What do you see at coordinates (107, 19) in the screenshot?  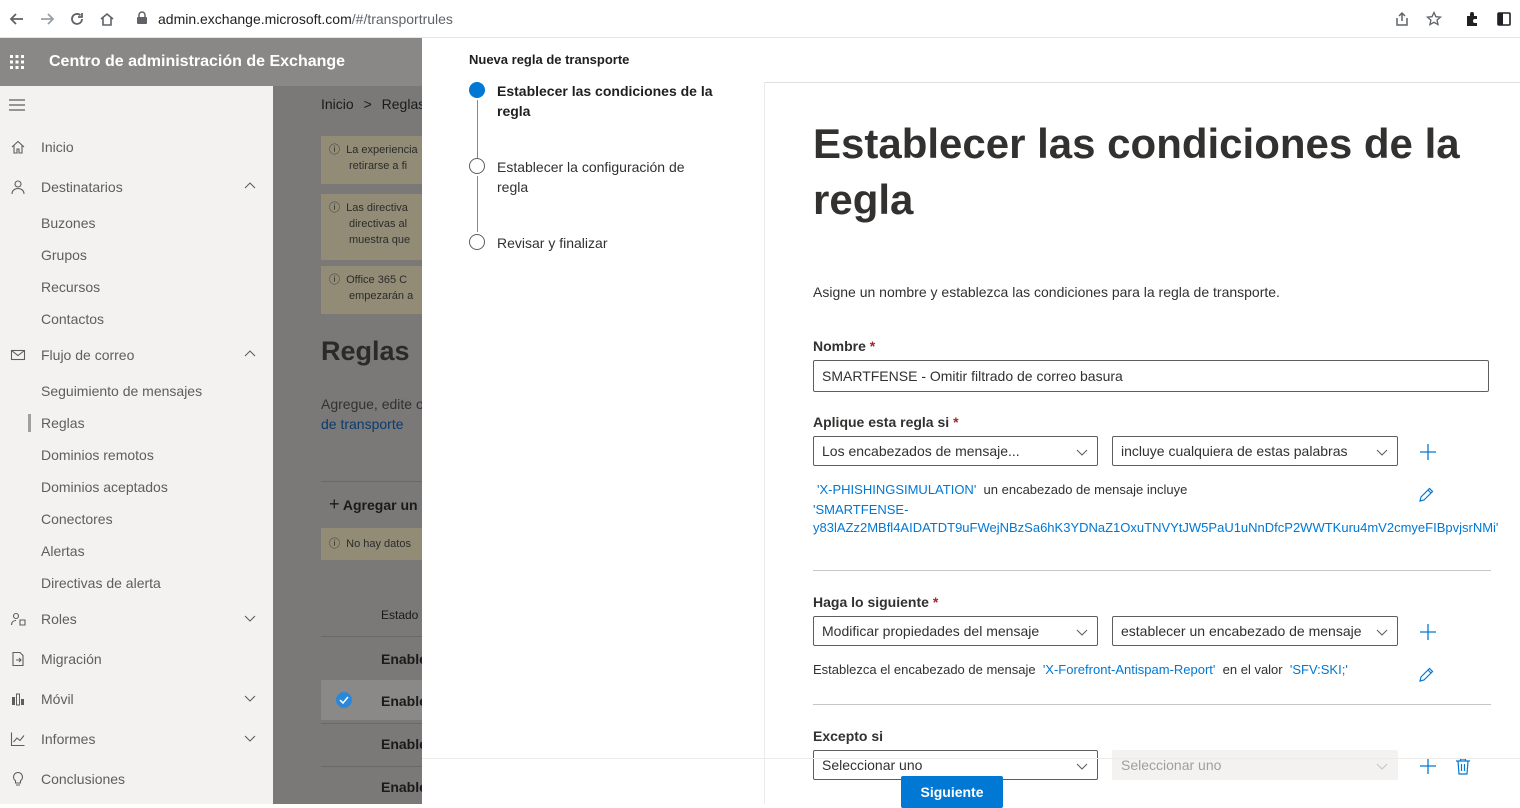 I see `home-browser-icon` at bounding box center [107, 19].